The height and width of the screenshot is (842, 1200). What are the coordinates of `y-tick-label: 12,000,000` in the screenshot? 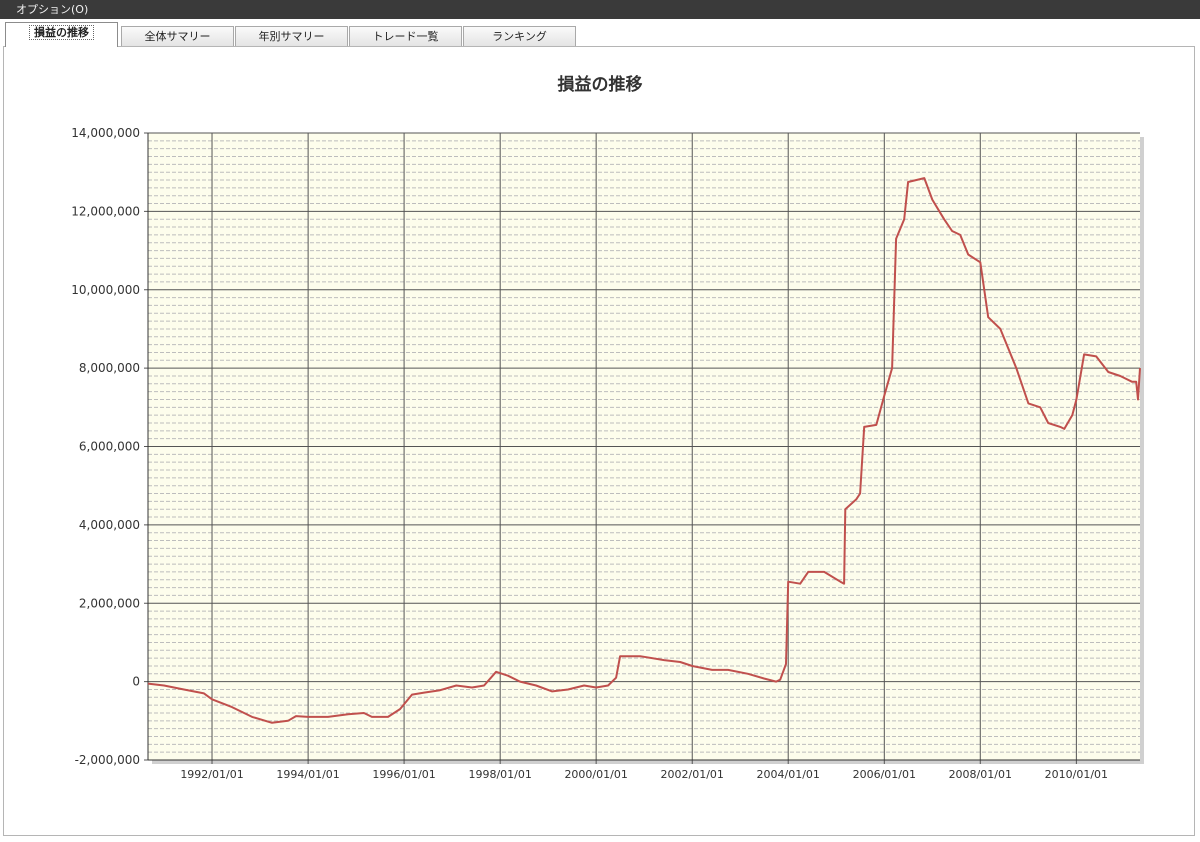 It's located at (105, 211).